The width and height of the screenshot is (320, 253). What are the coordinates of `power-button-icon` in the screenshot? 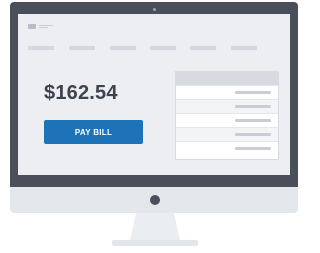 It's located at (155, 200).